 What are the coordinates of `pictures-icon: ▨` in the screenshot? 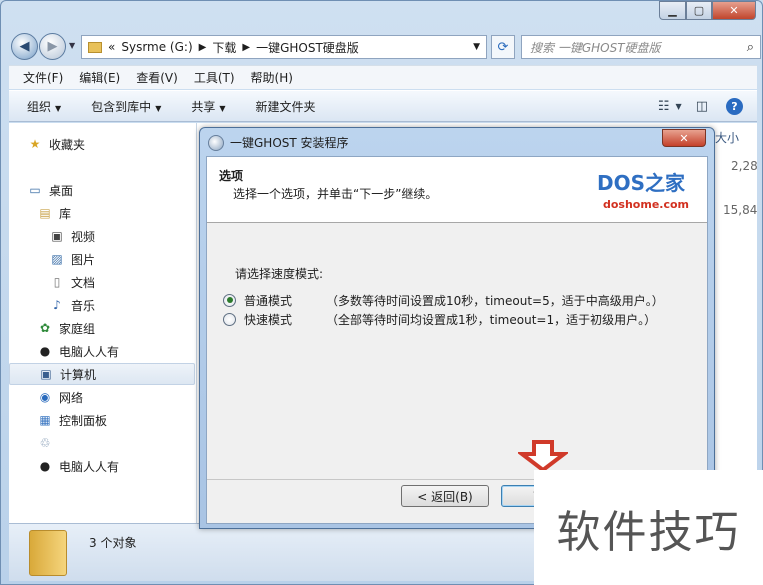 It's located at (57, 259).